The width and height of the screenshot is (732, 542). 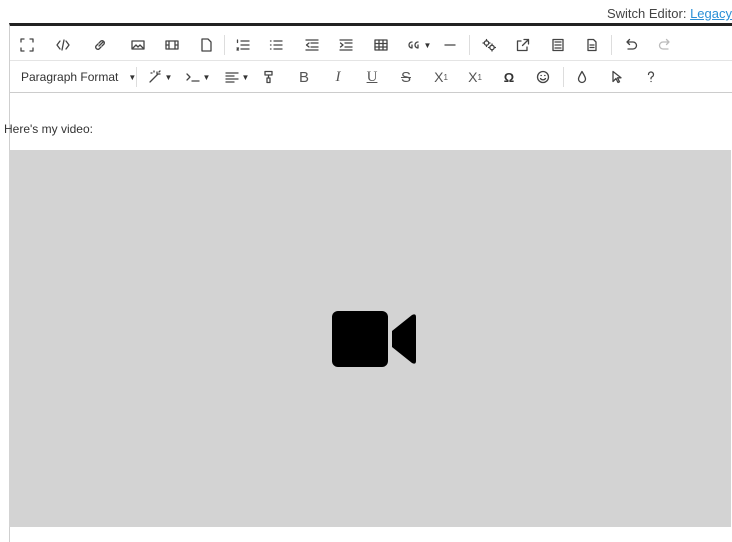 What do you see at coordinates (711, 13) in the screenshot?
I see `switch-editor-legacy-link: Legacy` at bounding box center [711, 13].